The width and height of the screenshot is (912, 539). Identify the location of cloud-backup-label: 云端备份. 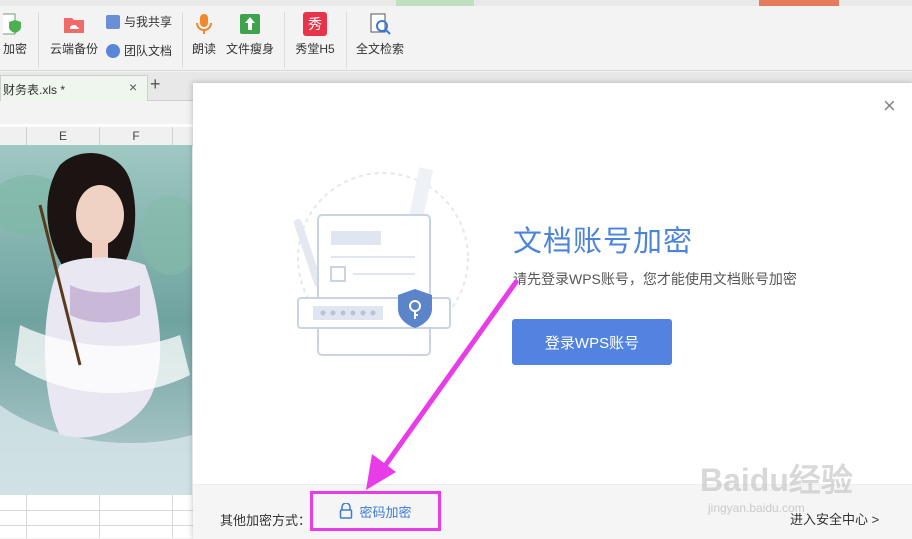
(73, 49).